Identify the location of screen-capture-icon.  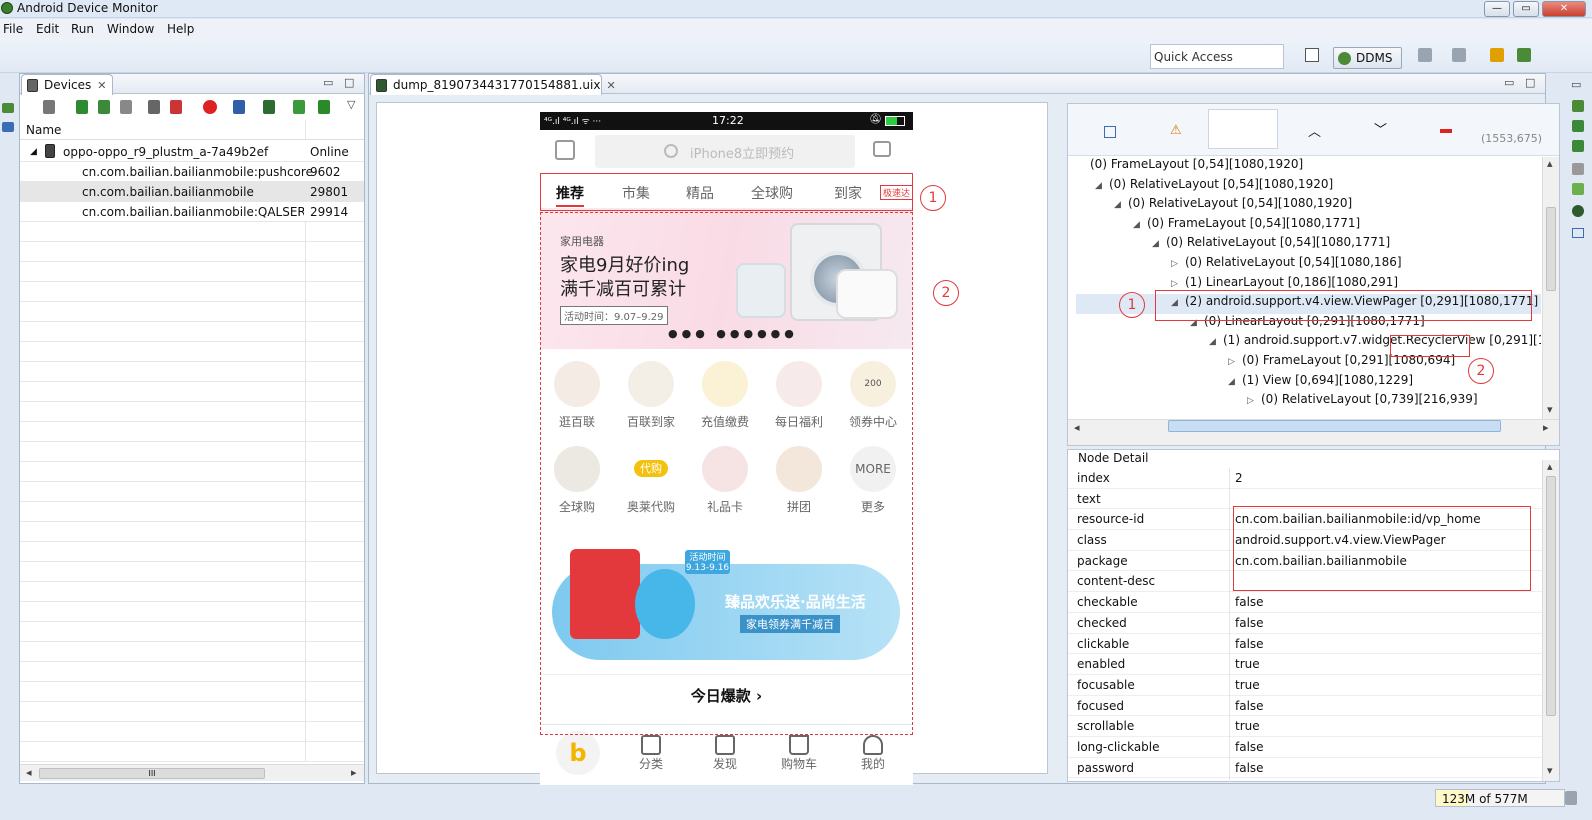
(239, 107).